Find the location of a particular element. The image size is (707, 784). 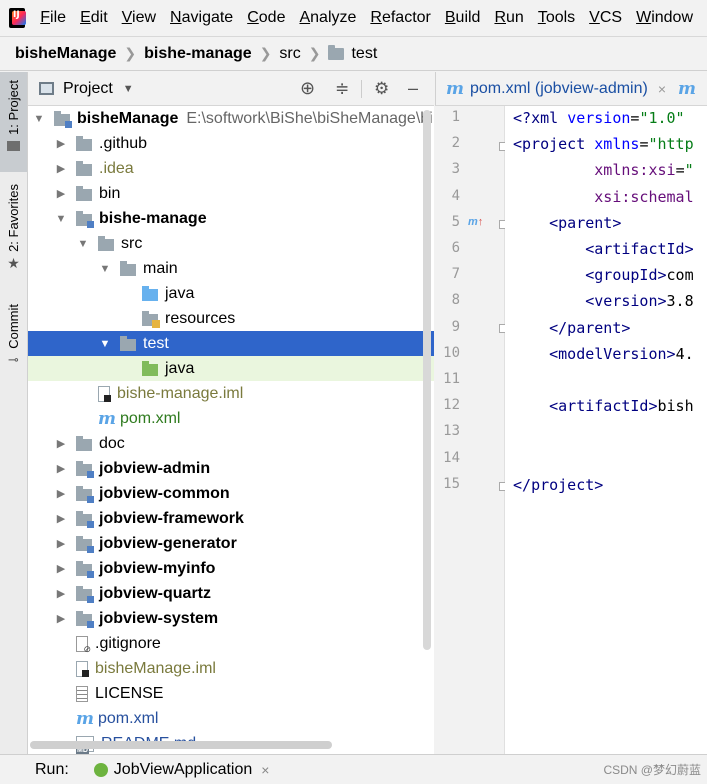

maven-icon: m is located at coordinates (85, 718).